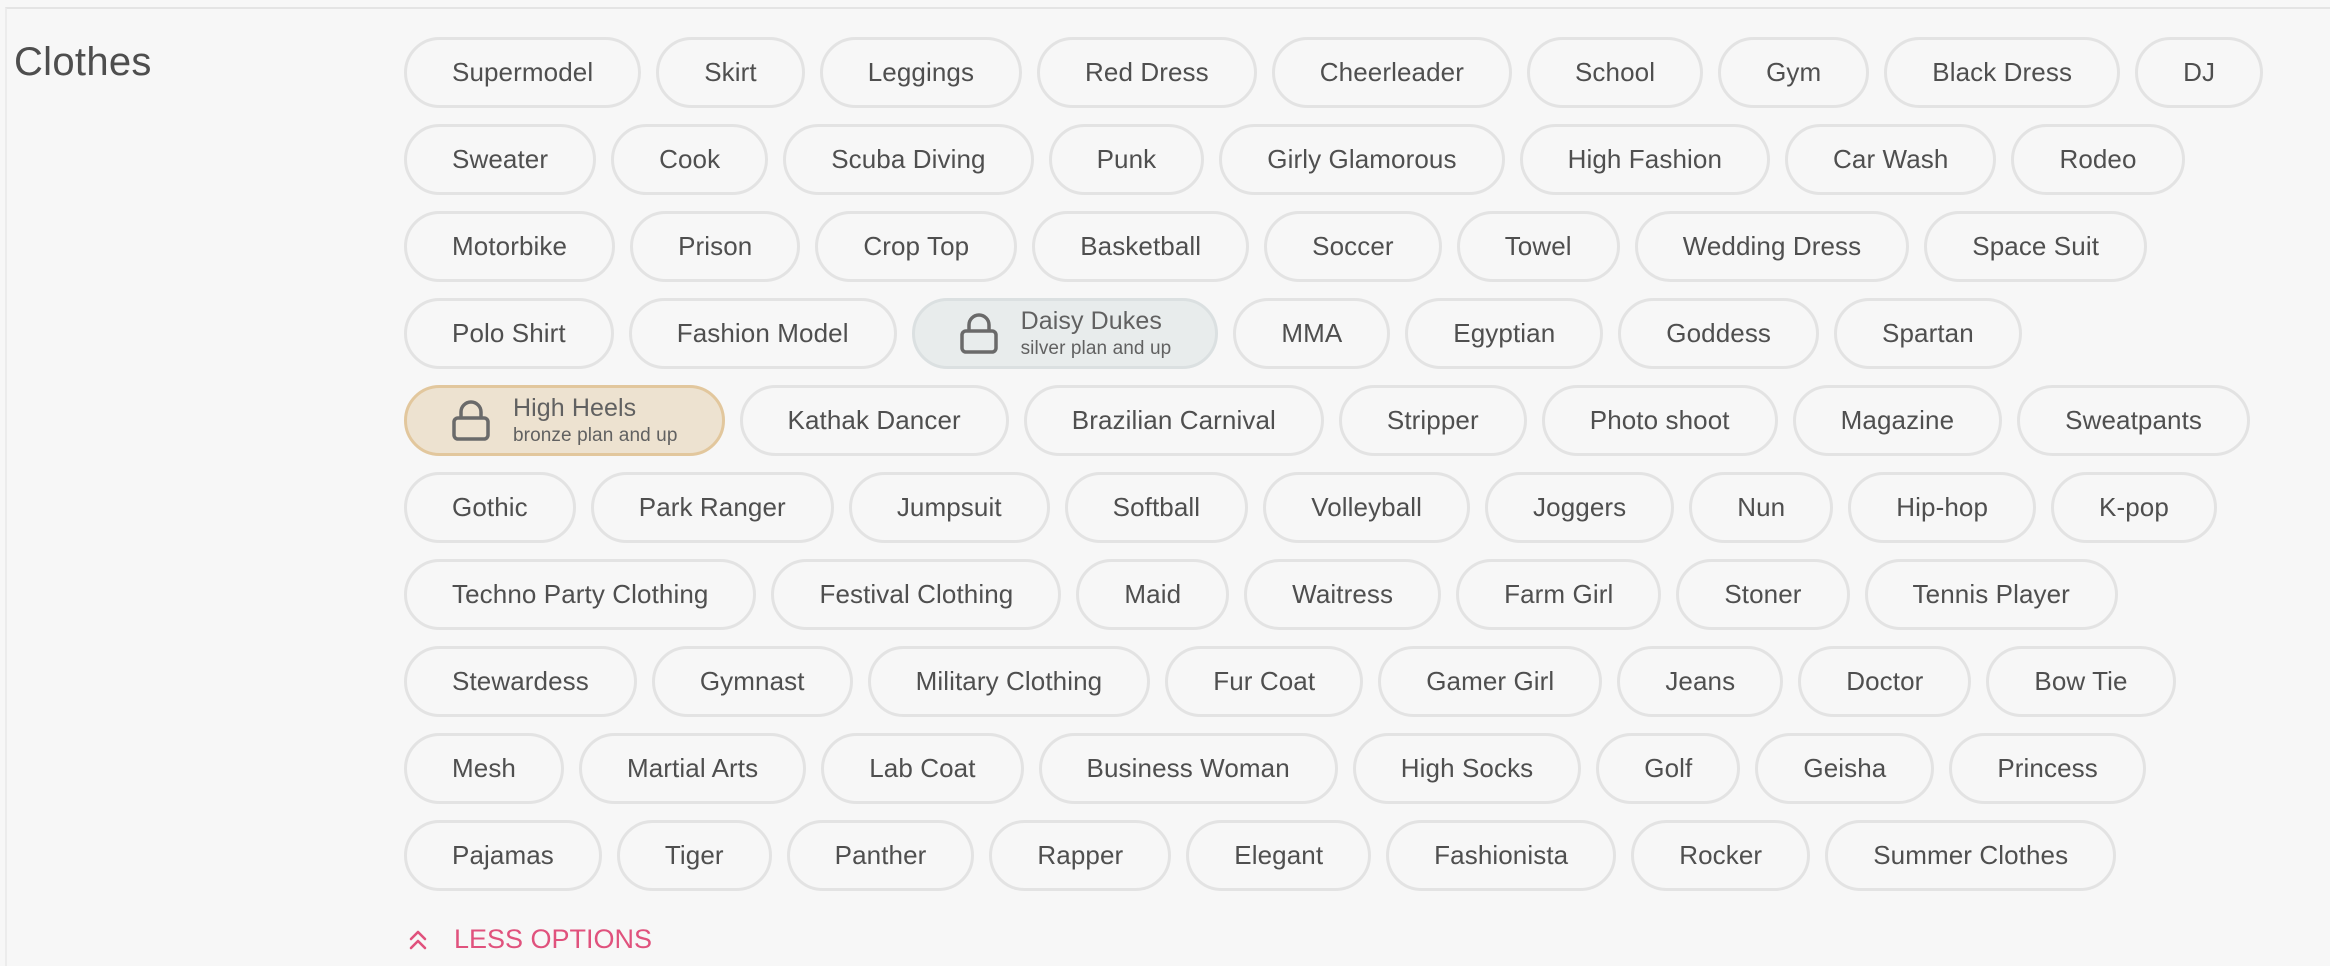 The width and height of the screenshot is (2330, 966). I want to click on option-military-clothing: Military Clothing, so click(1009, 681).